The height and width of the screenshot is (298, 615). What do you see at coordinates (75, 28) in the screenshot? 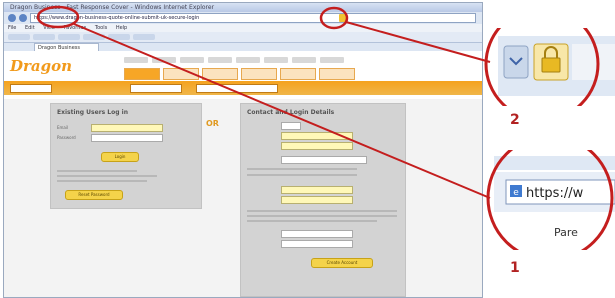
I see `menu-favorites: Favorites` at bounding box center [75, 28].